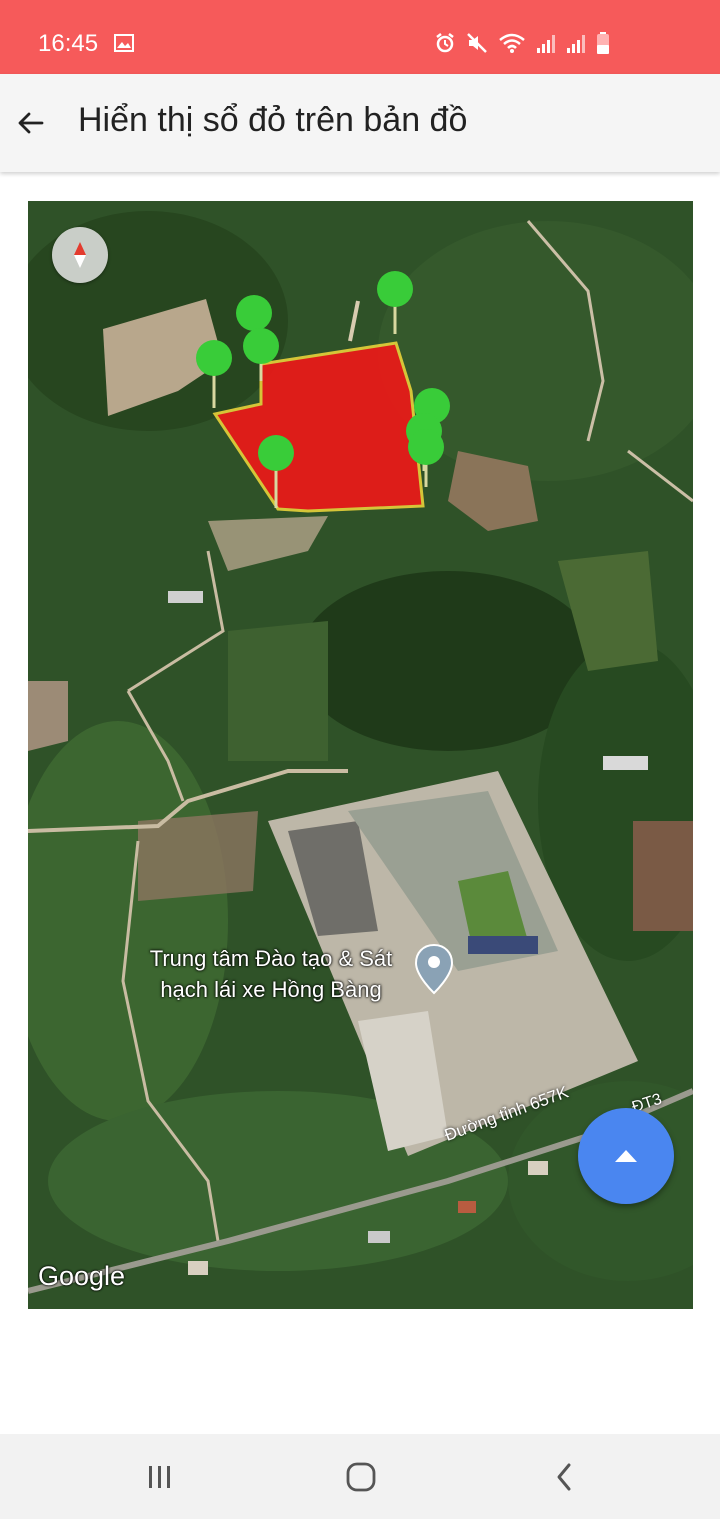  I want to click on arrow-up-icon, so click(626, 1156).